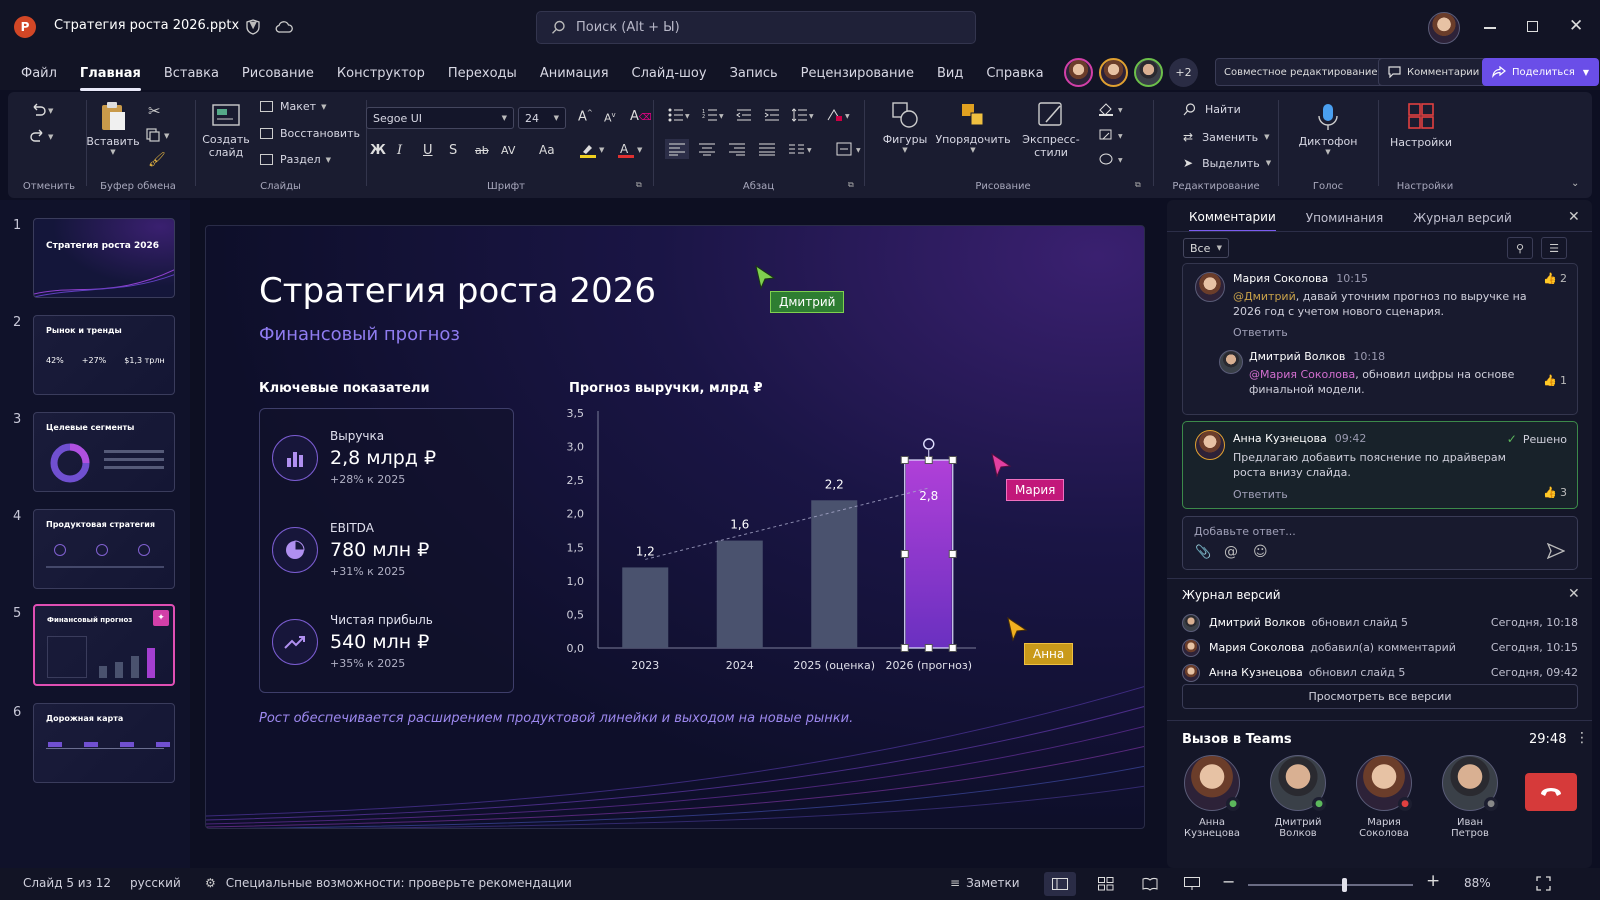 This screenshot has height=900, width=1600. What do you see at coordinates (1260, 552) in the screenshot?
I see `emoji-icon: ☺` at bounding box center [1260, 552].